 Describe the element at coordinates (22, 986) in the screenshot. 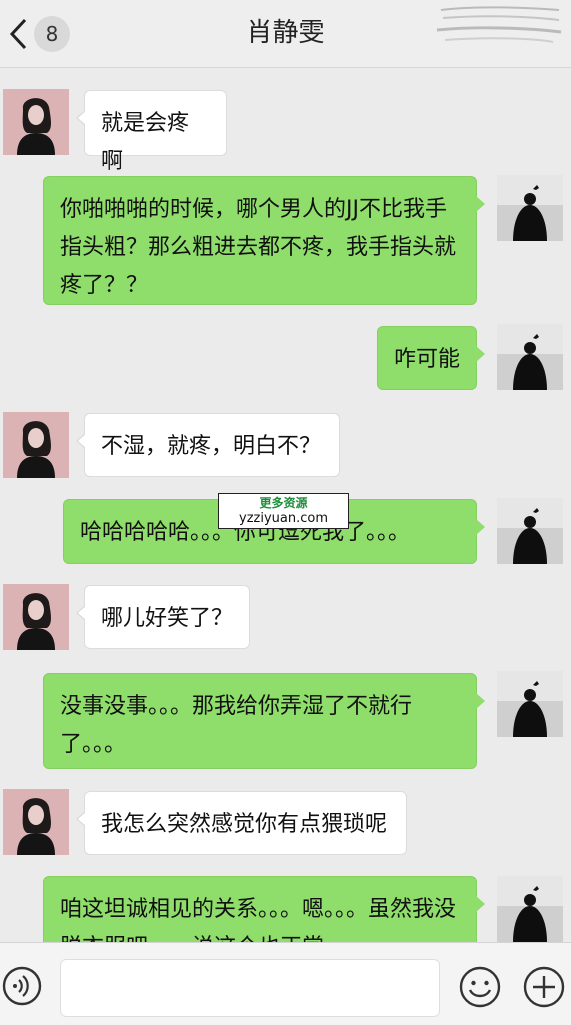

I see `voice-icon` at that location.